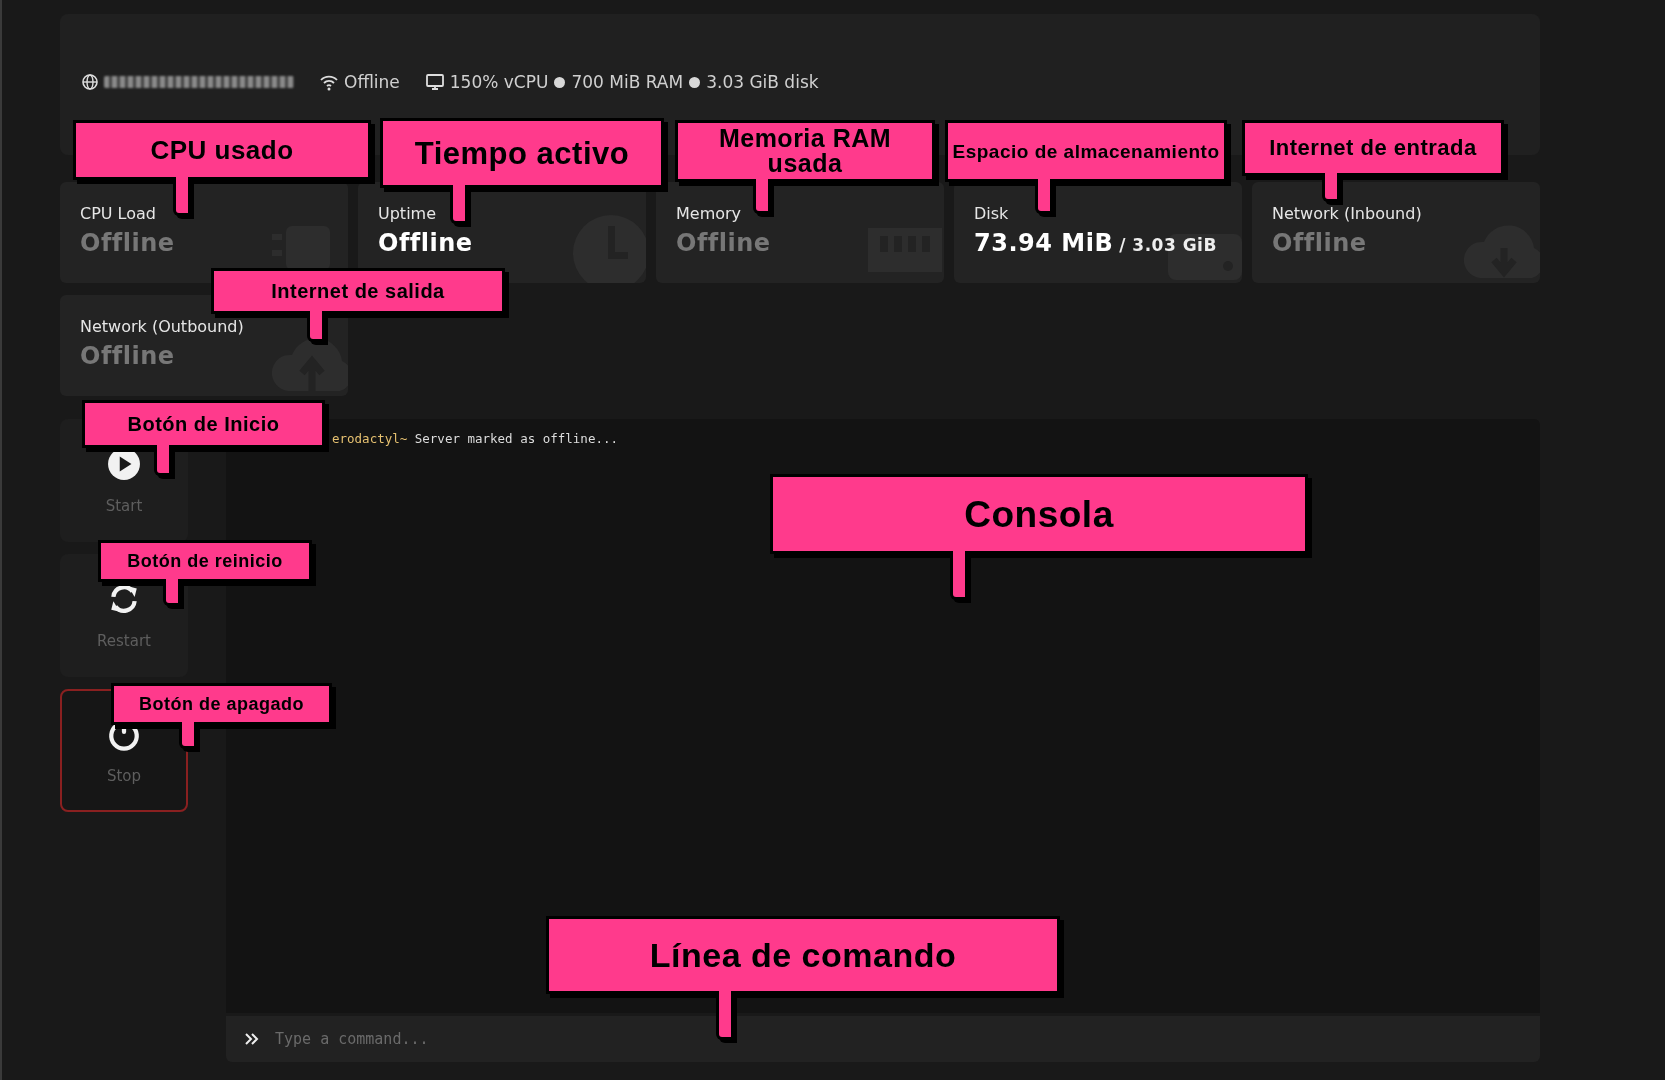  I want to click on globe-icon, so click(90, 82).